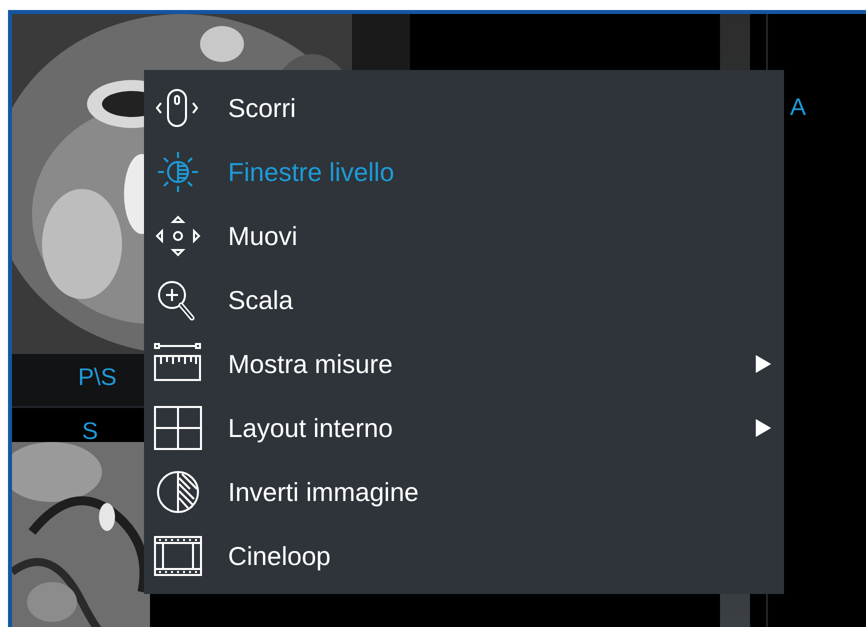 The image size is (866, 627). What do you see at coordinates (464, 108) in the screenshot?
I see `menu-item: Scorri` at bounding box center [464, 108].